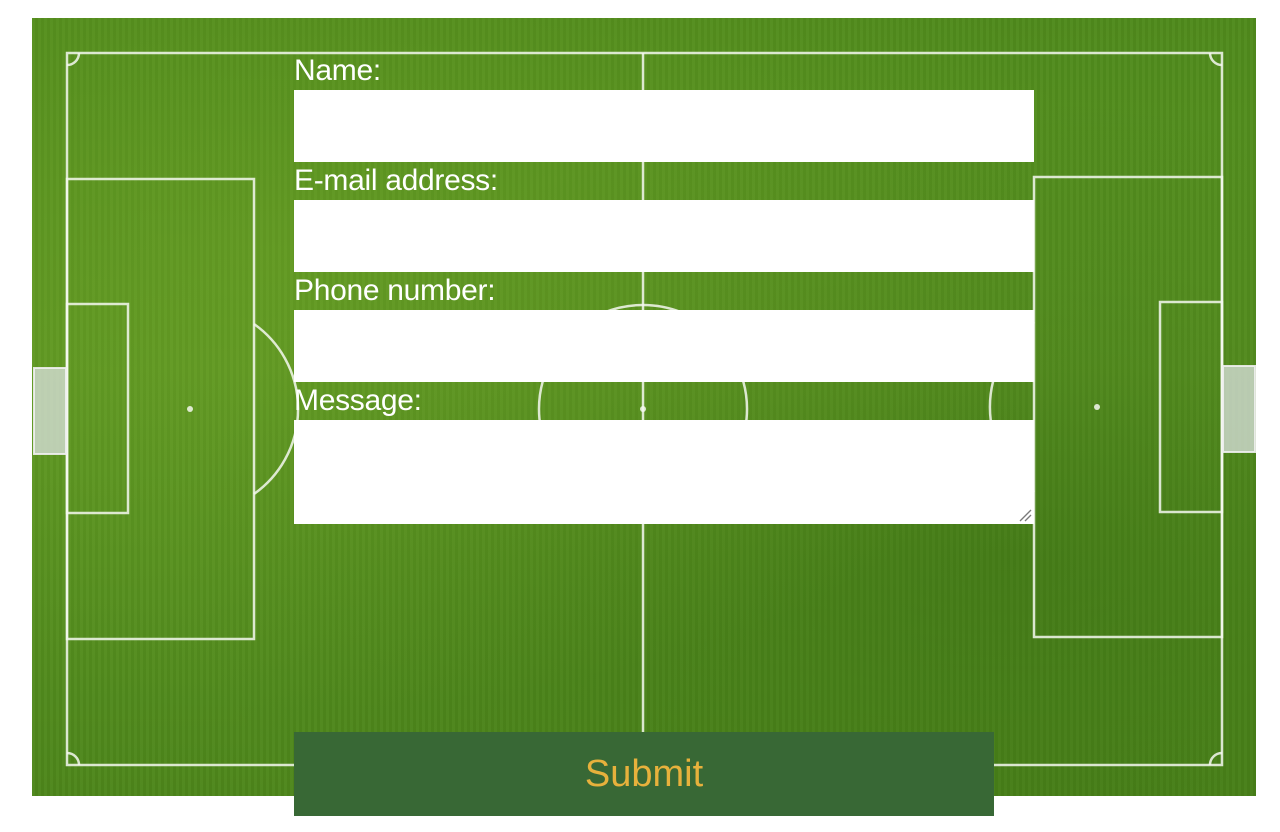  Describe the element at coordinates (1215, 758) in the screenshot. I see `corner-arc-bottom-right` at that location.